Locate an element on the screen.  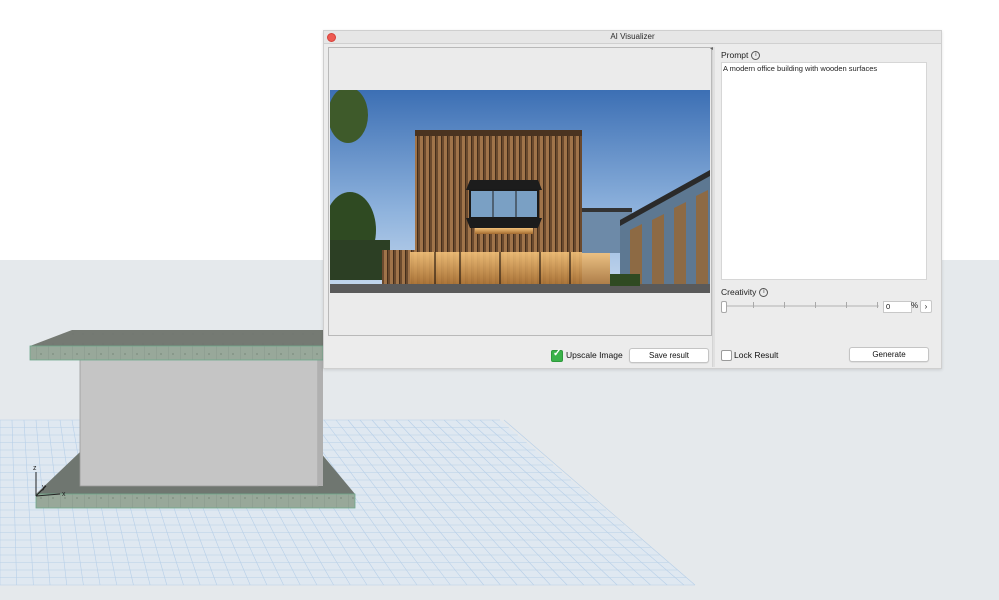
checkmark-icon: ✓ is located at coordinates (557, 353).